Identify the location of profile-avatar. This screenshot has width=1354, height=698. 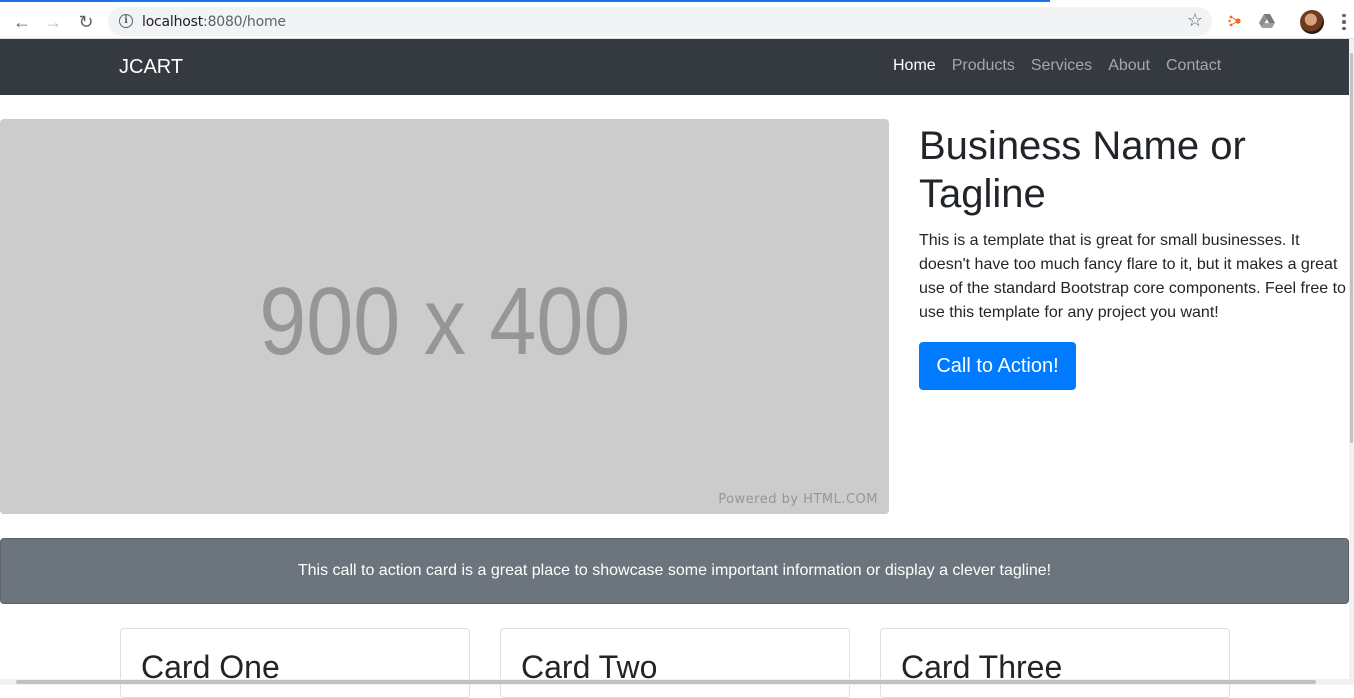
(1312, 22).